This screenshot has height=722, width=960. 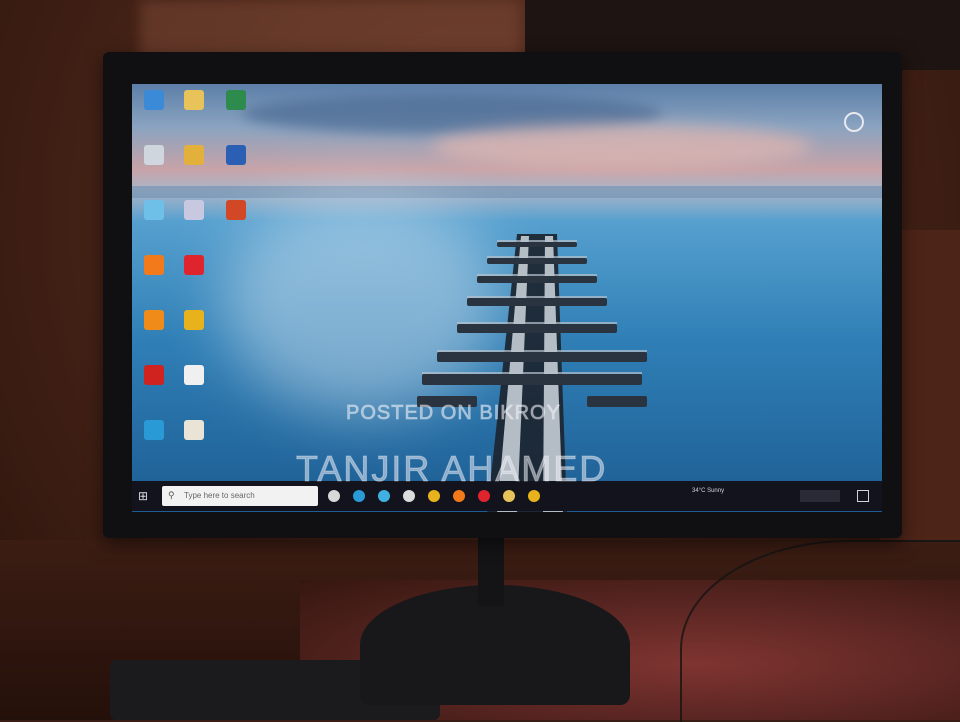 I want to click on app-icon, so click(x=154, y=210).